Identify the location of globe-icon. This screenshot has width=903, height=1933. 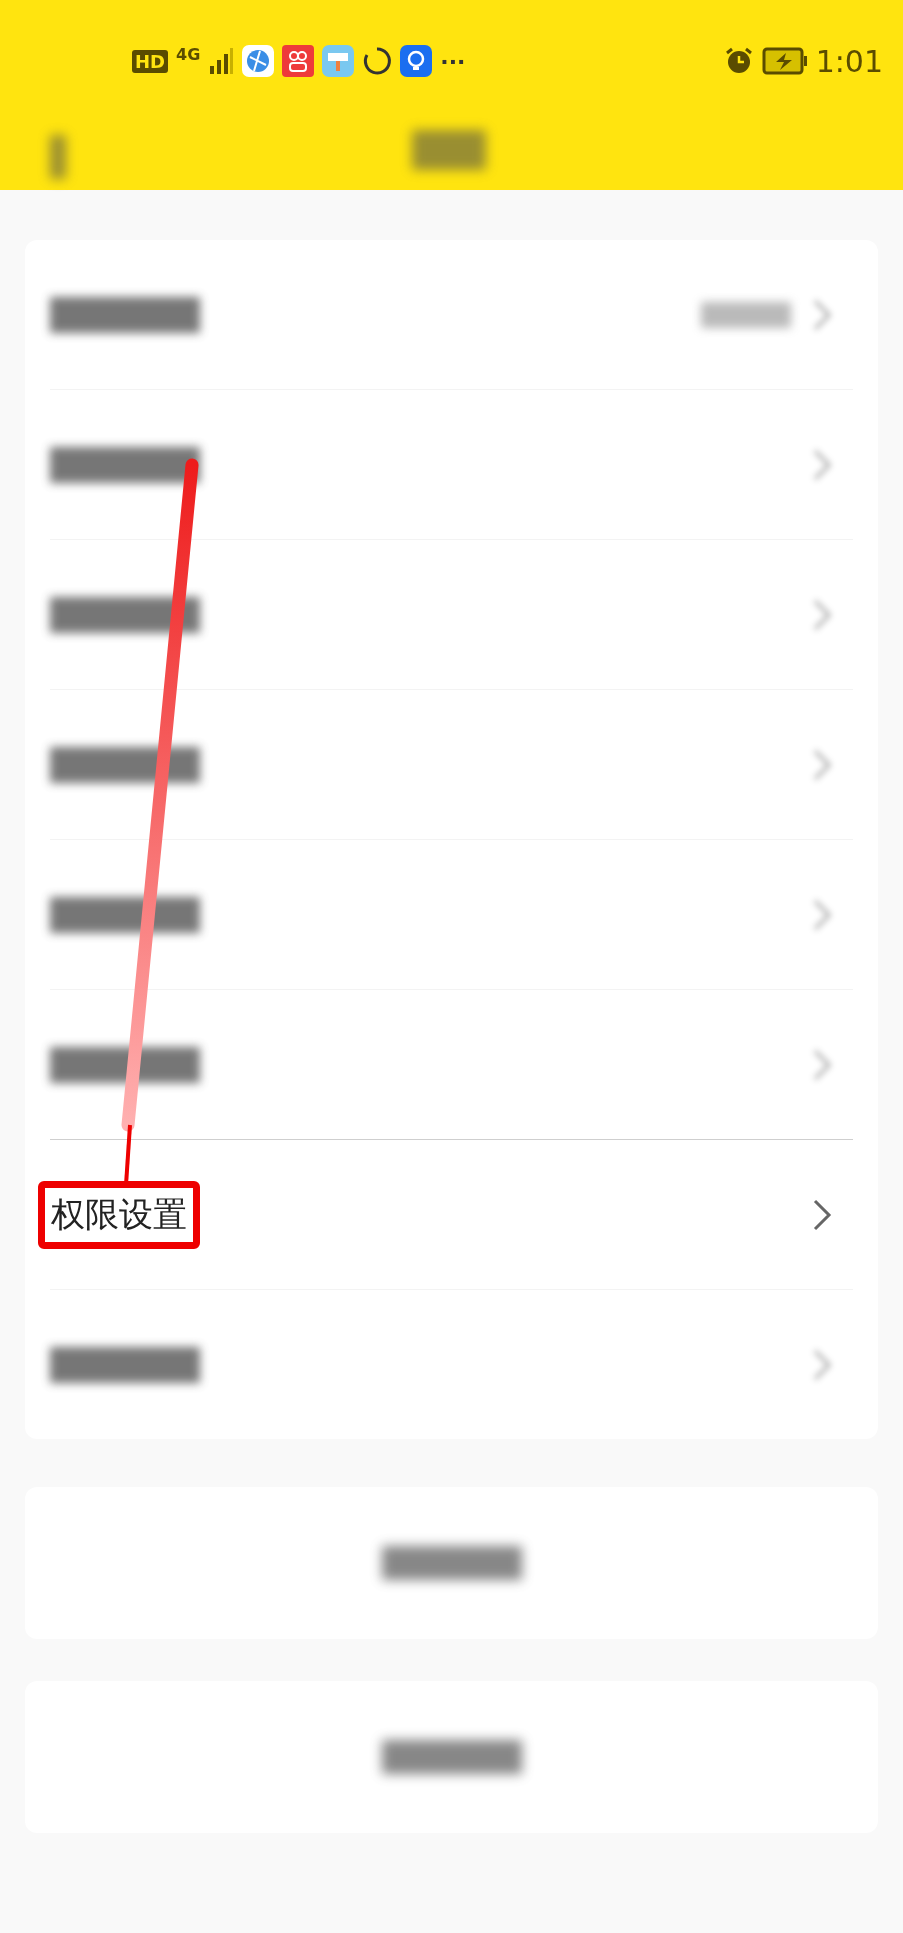
(258, 61).